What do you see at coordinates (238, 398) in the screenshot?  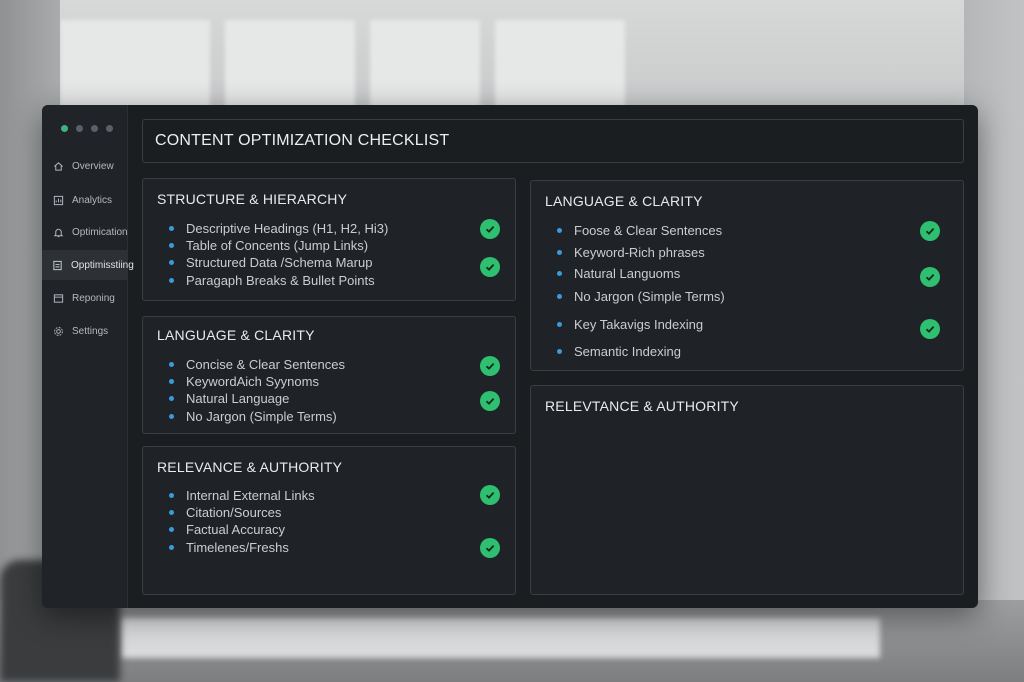 I see `checklist-item-label: Natural Language` at bounding box center [238, 398].